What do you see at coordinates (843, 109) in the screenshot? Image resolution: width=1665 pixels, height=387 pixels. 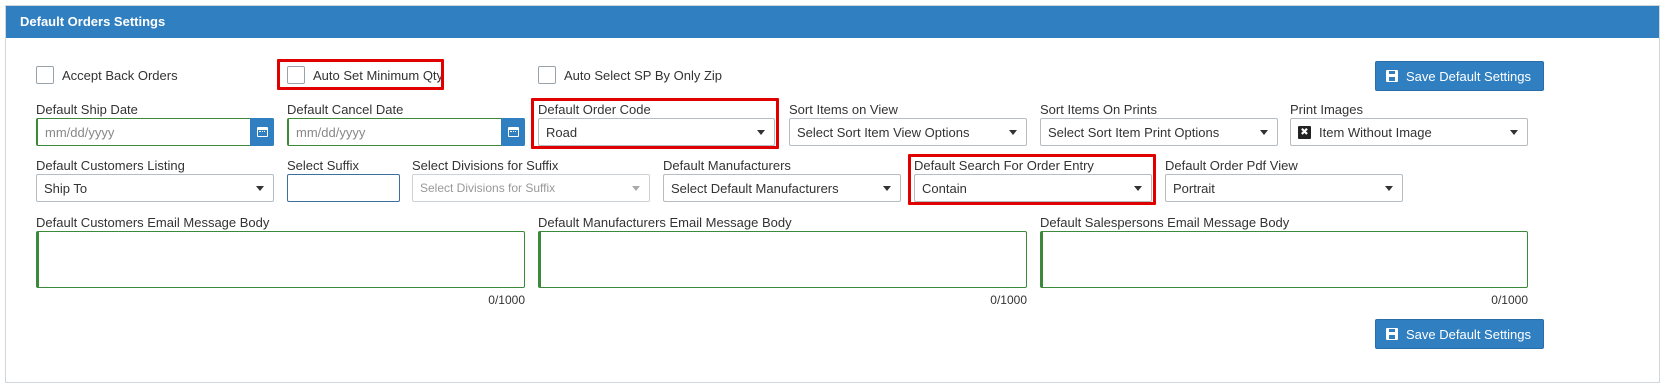 I see `sort-items-on-view-label: Sort Items on View` at bounding box center [843, 109].